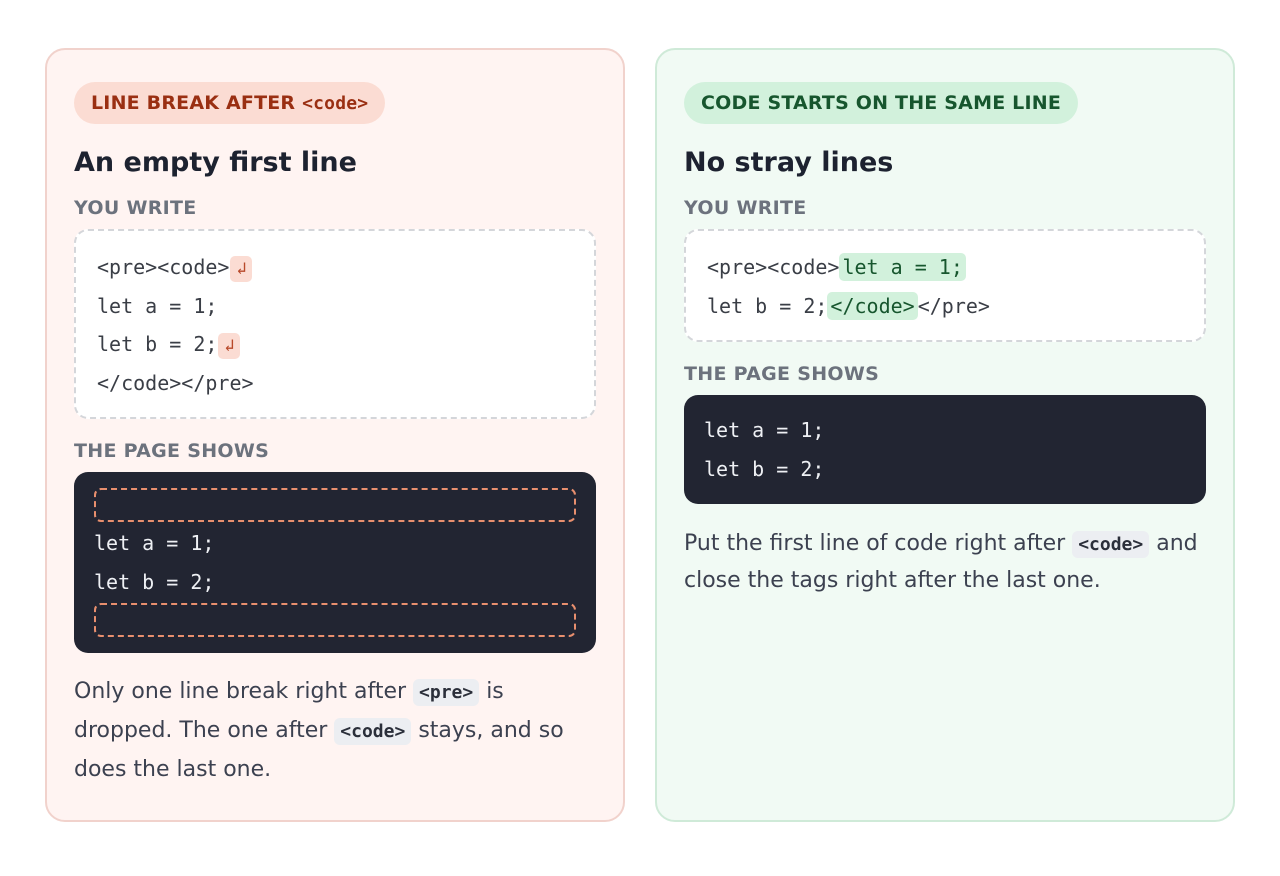 The height and width of the screenshot is (876, 1280). Describe the element at coordinates (881, 103) in the screenshot. I see `same-line-badge: CODE STARTS ON THE SAME LINE` at that location.